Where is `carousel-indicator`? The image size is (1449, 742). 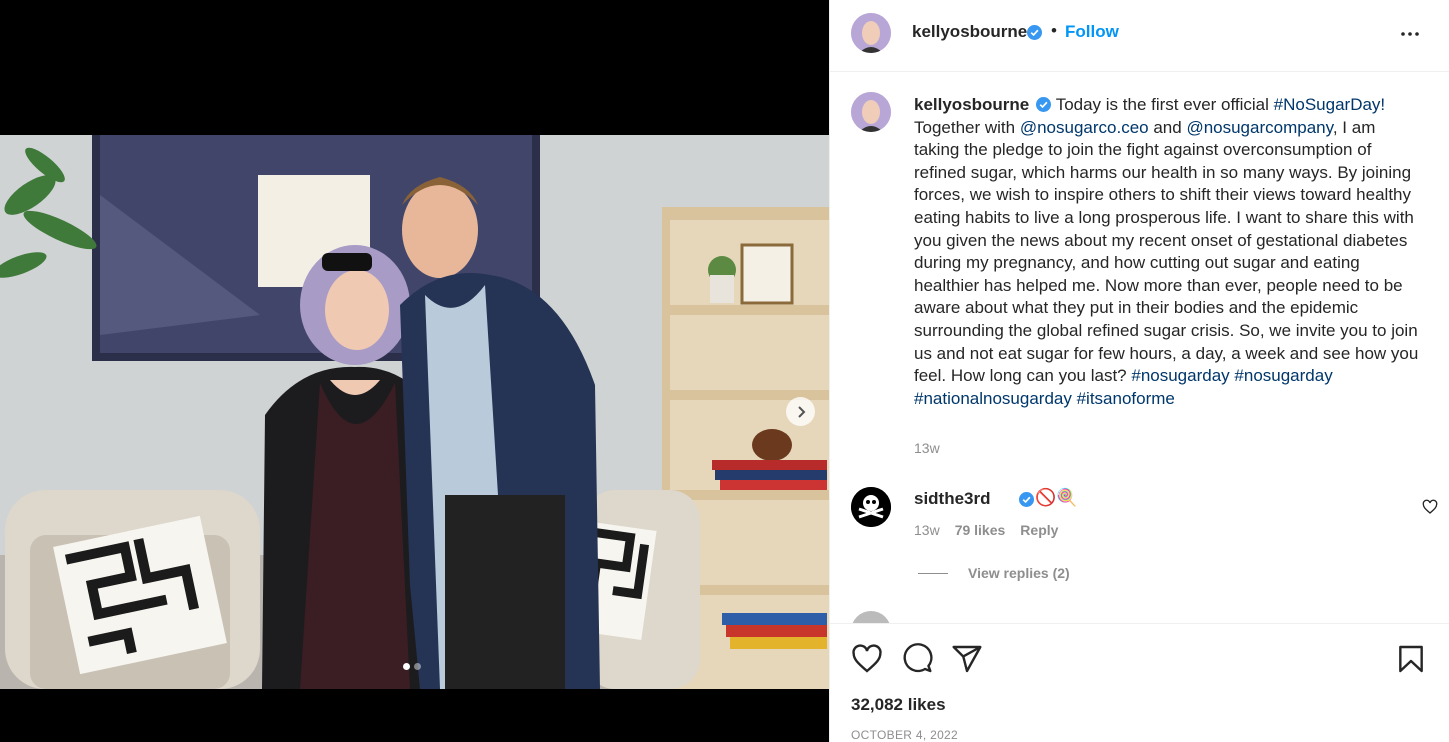
carousel-indicator is located at coordinates (412, 666).